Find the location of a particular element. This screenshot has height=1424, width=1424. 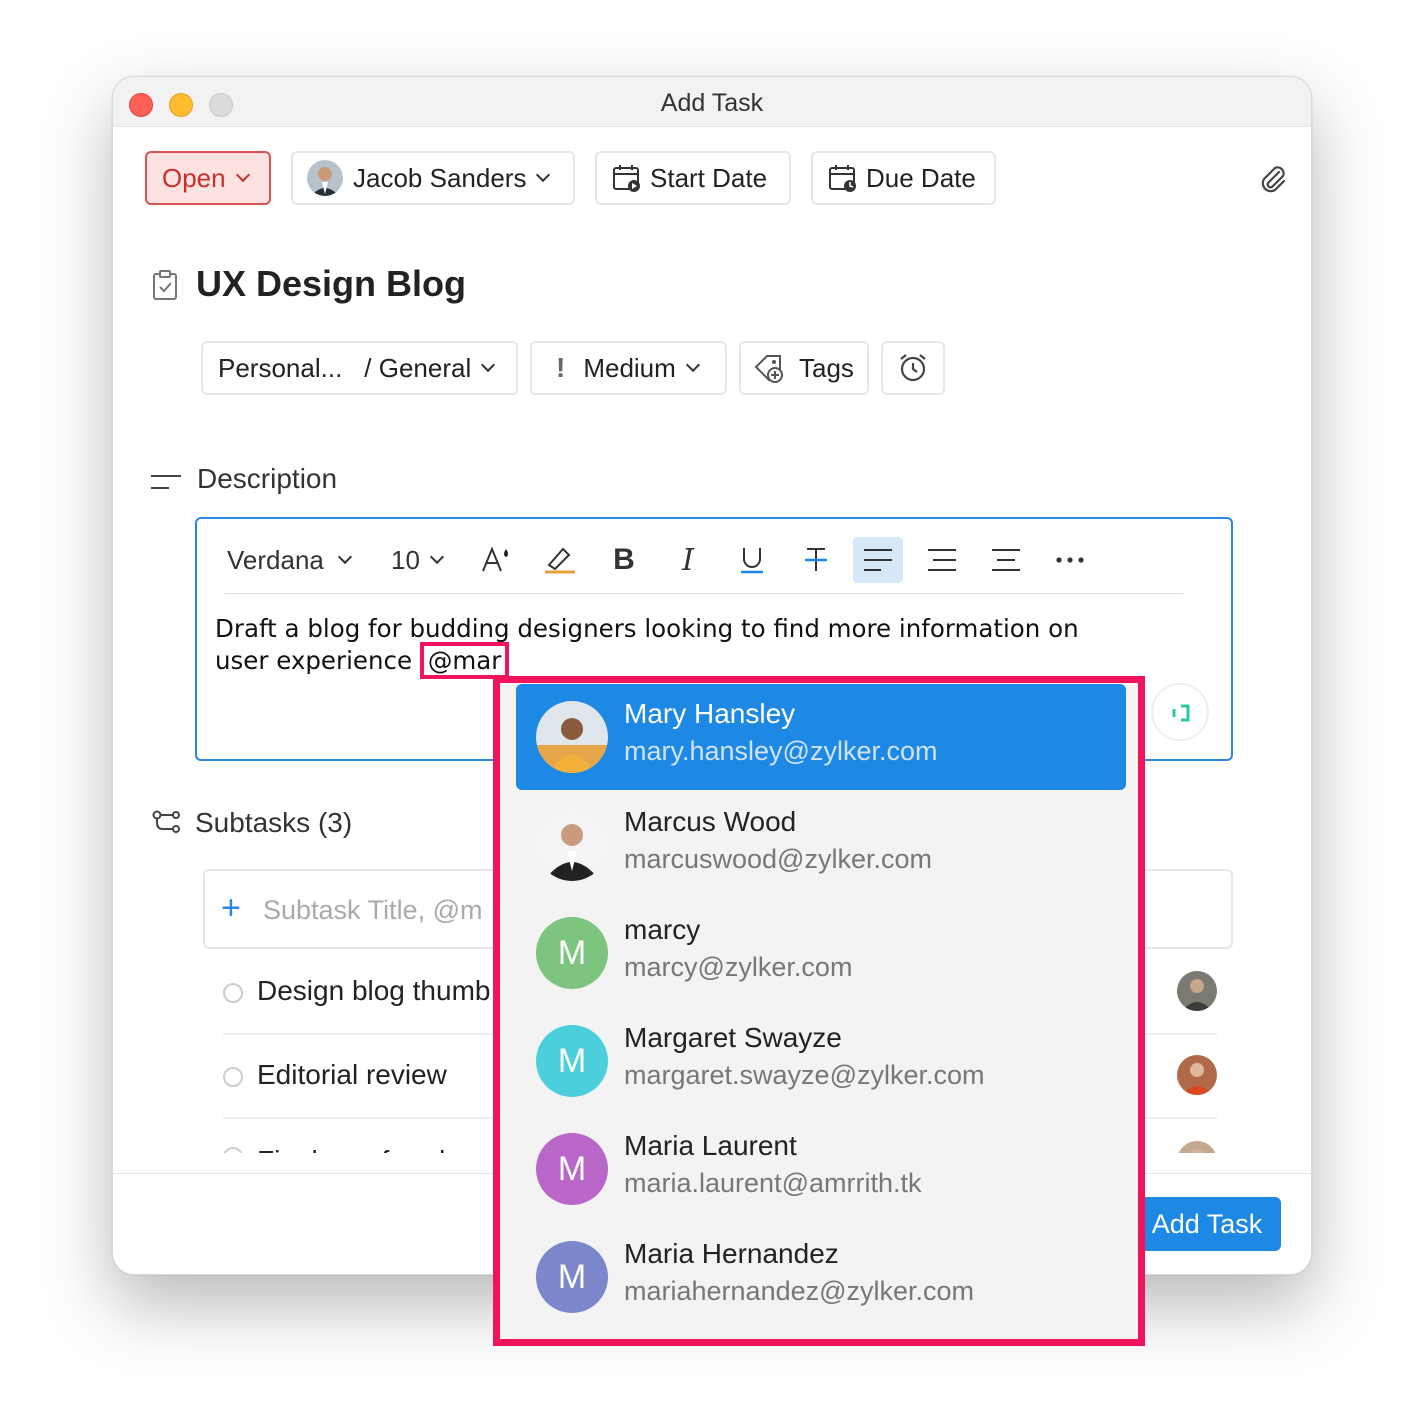

font-family-value: Verdana is located at coordinates (275, 559).